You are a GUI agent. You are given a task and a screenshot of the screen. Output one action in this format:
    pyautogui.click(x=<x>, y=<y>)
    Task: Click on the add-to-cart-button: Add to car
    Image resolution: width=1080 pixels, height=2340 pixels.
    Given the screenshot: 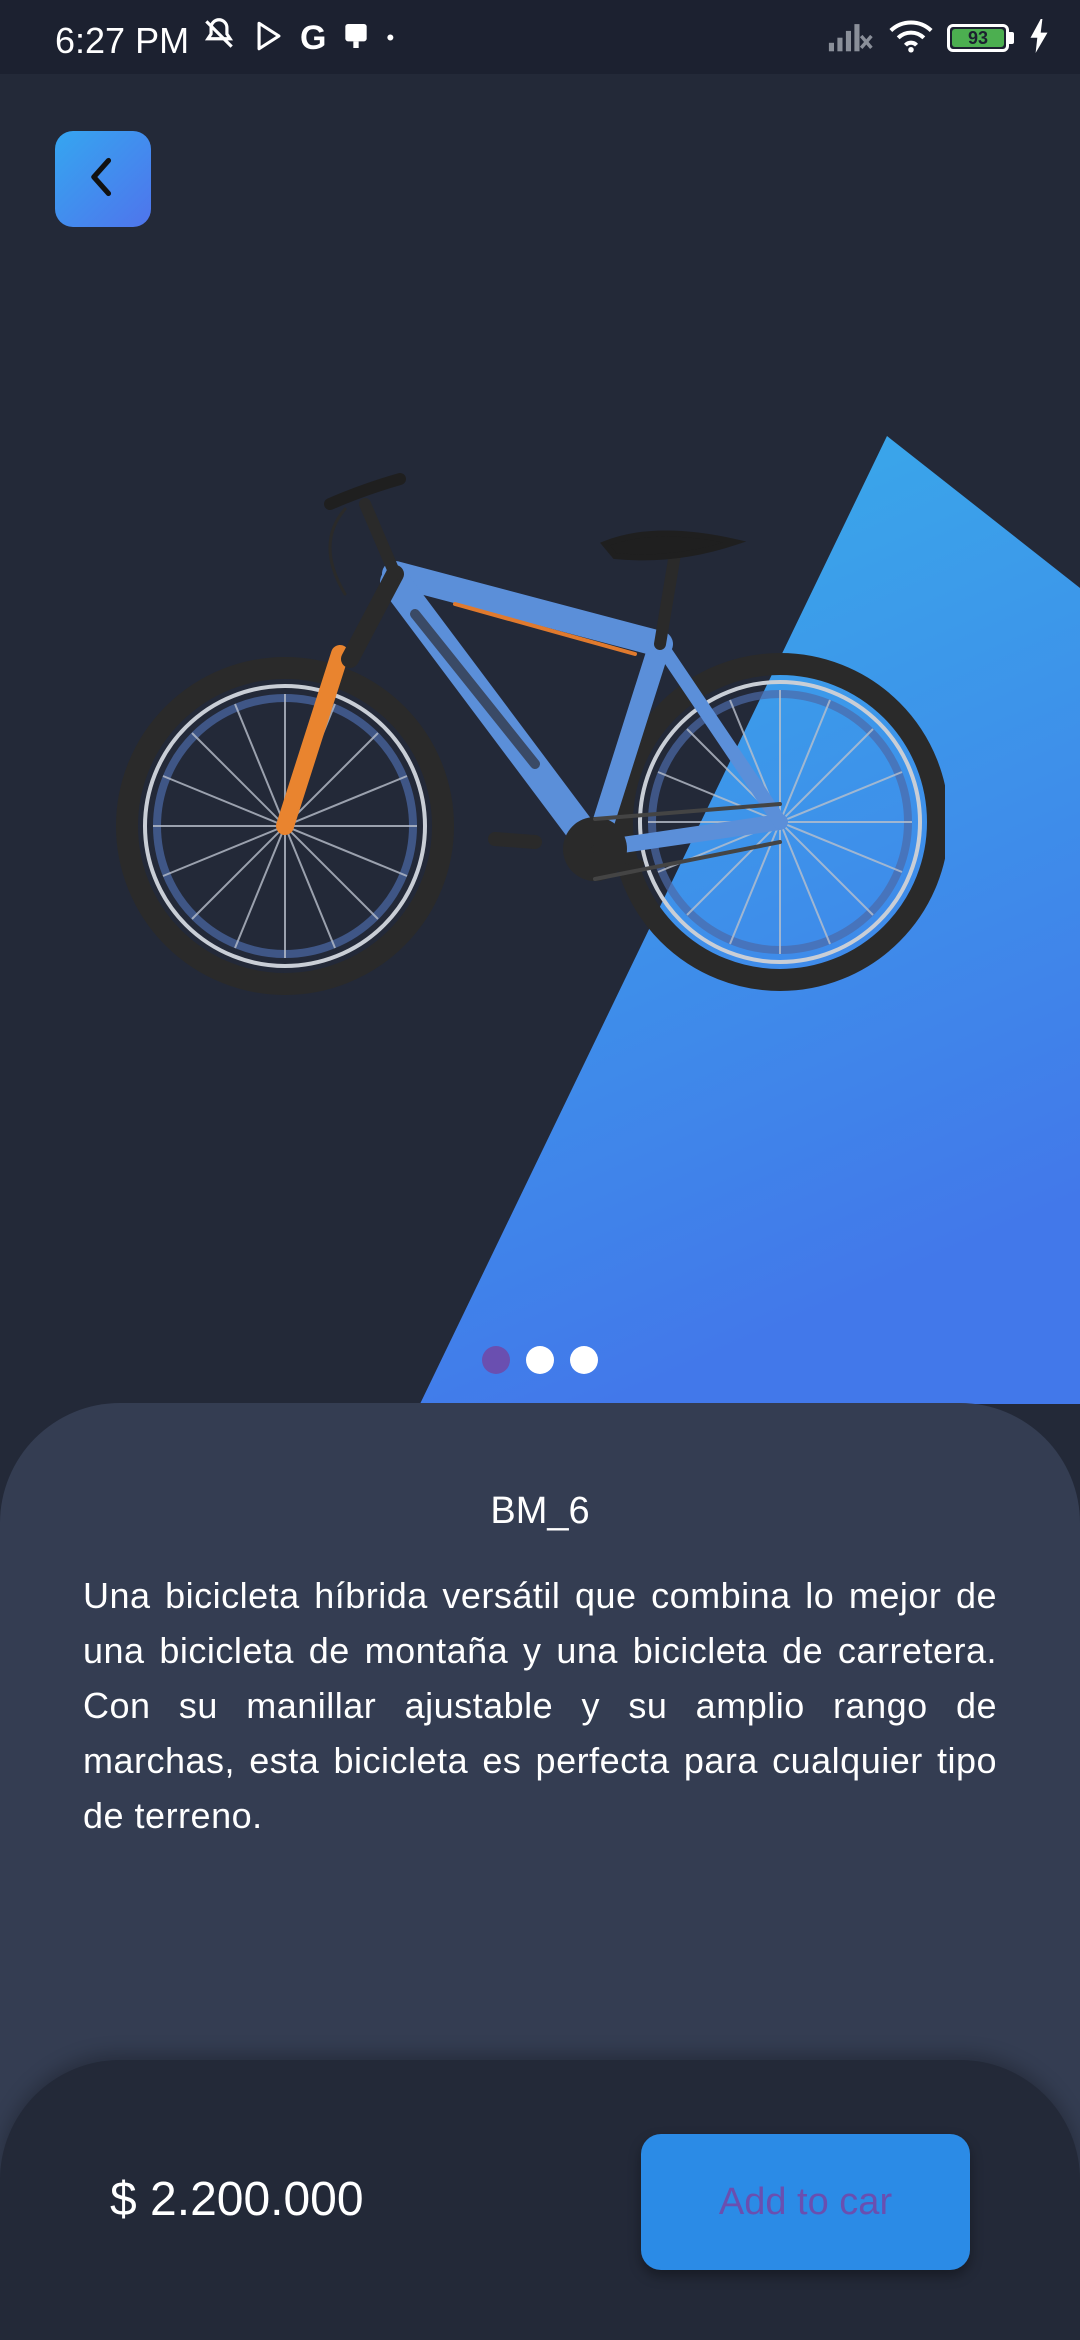 What is the action you would take?
    pyautogui.click(x=805, y=2202)
    